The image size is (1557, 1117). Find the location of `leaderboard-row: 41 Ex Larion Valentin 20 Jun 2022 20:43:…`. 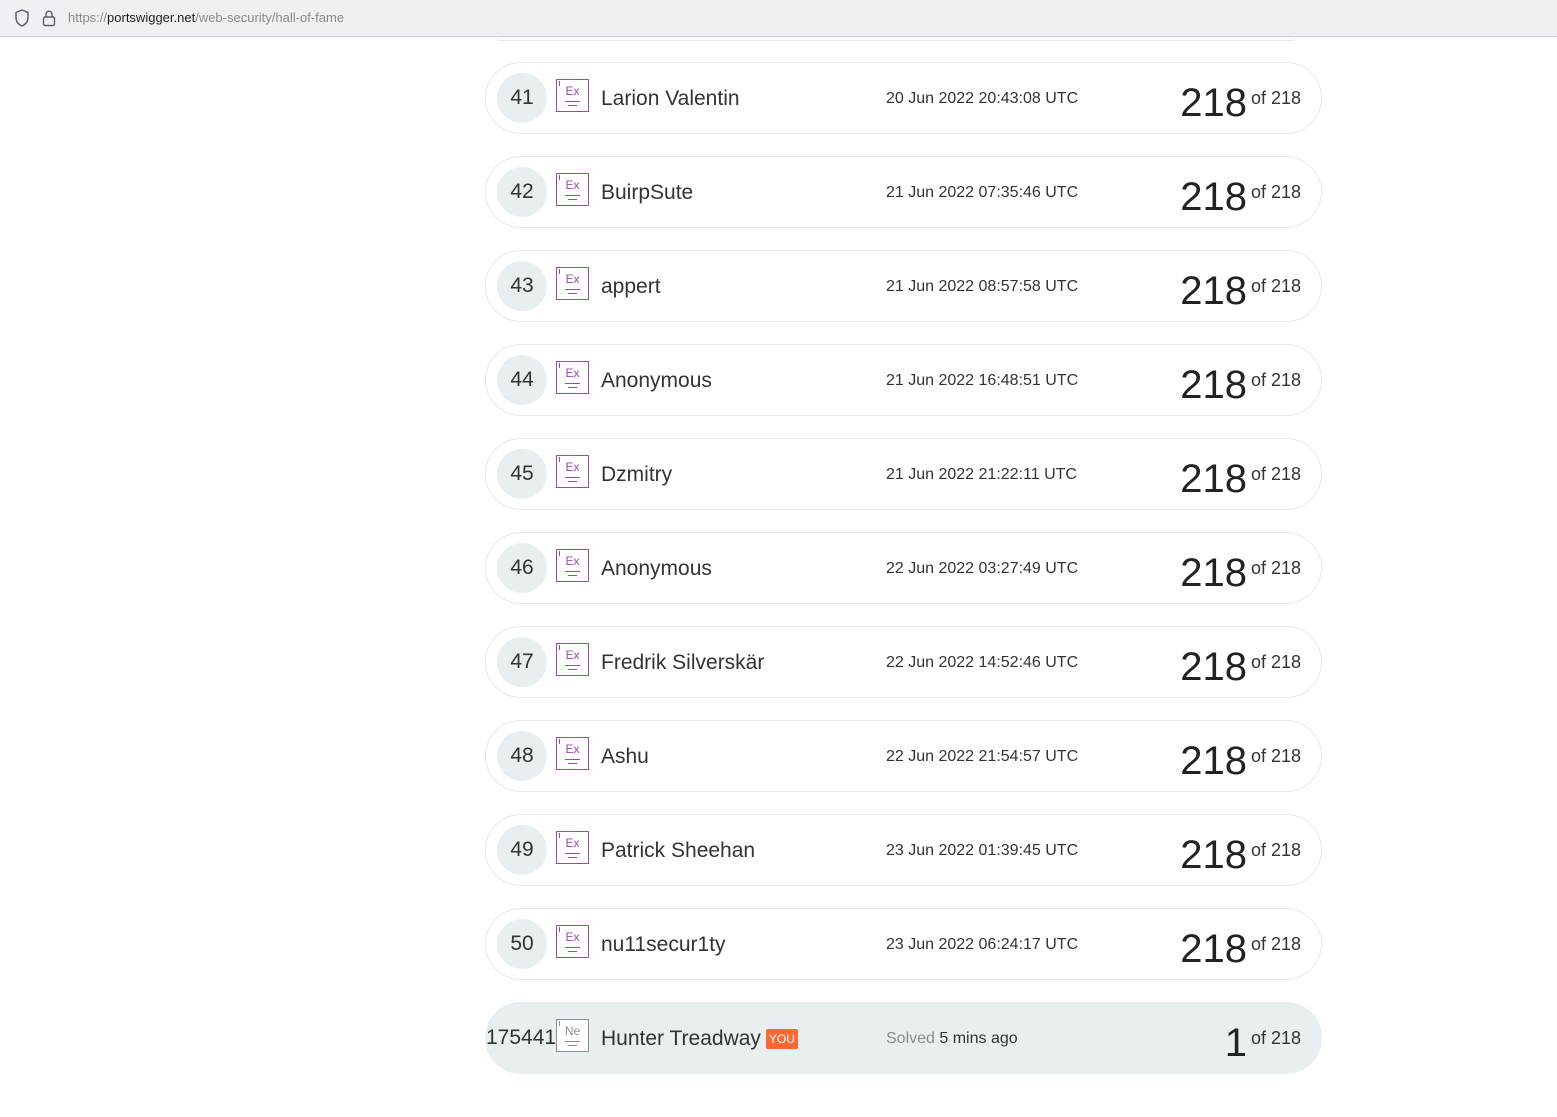

leaderboard-row: 41 Ex Larion Valentin 20 Jun 2022 20:43:… is located at coordinates (903, 98).